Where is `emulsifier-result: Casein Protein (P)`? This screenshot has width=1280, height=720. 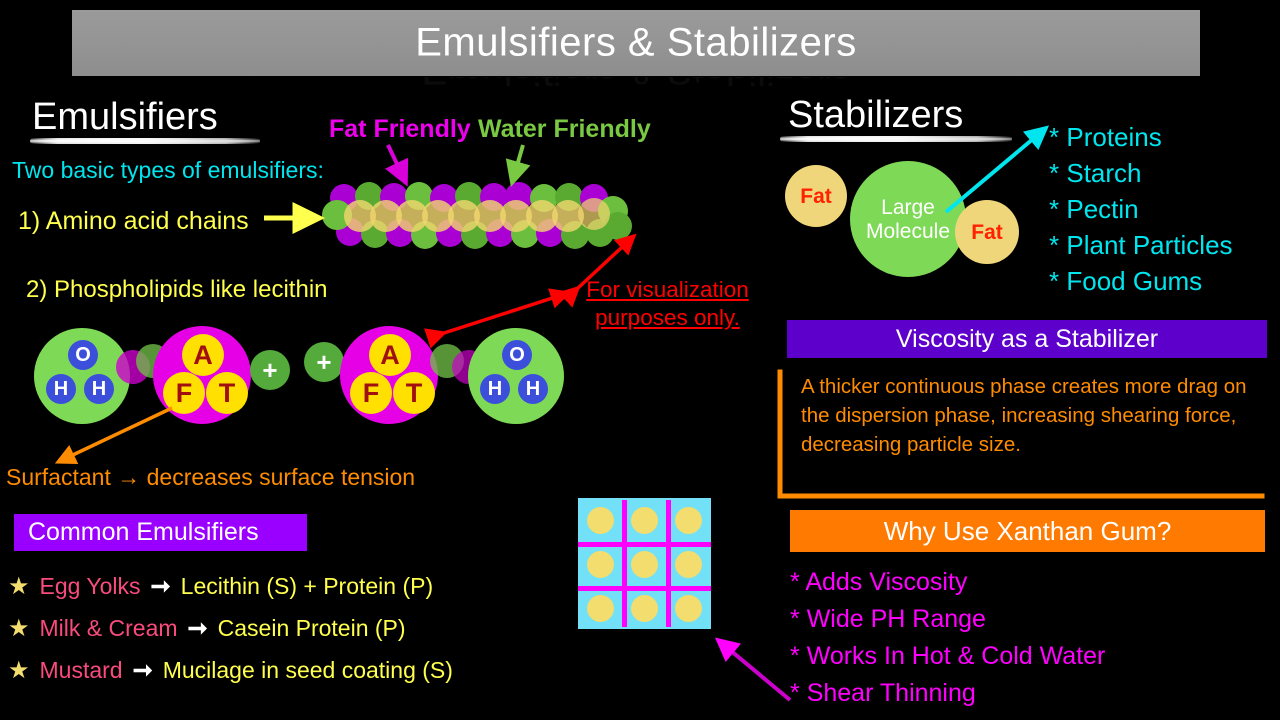 emulsifier-result: Casein Protein (P) is located at coordinates (311, 628).